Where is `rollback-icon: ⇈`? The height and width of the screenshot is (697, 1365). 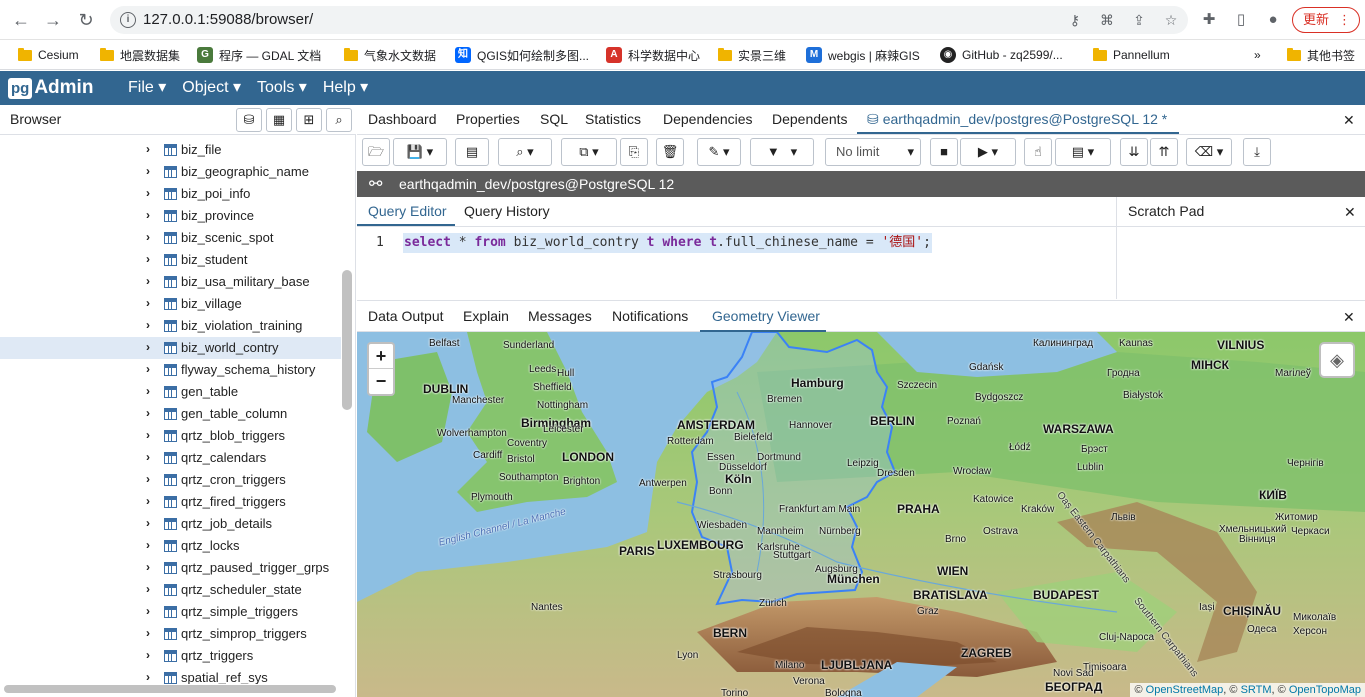
rollback-icon: ⇈ is located at coordinates (1164, 152).